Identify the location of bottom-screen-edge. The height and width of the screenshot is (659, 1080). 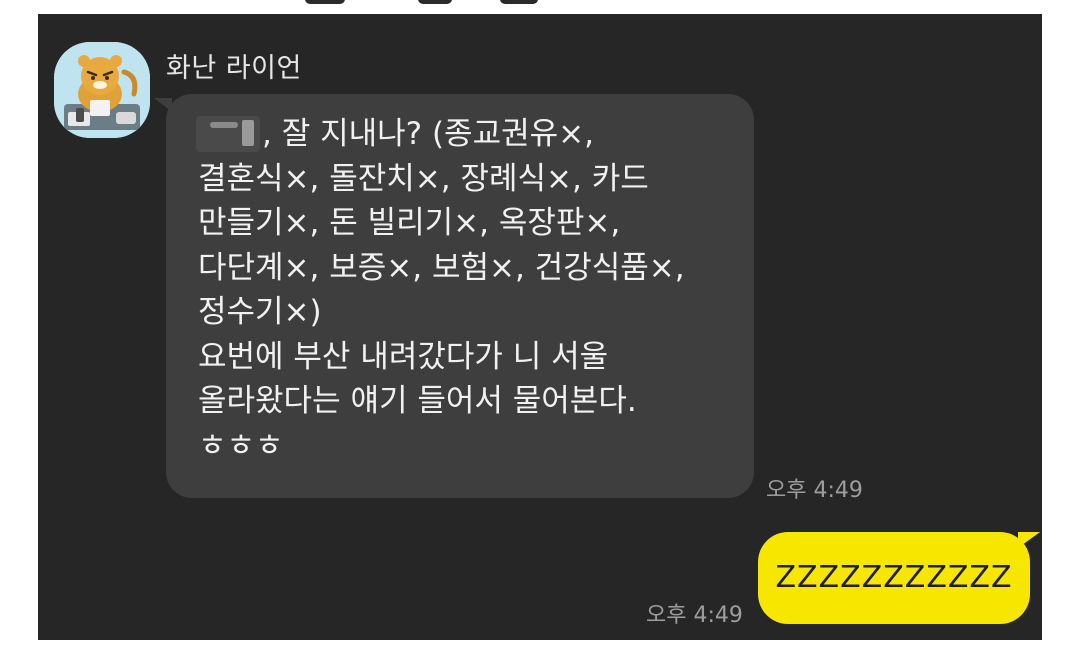
(540, 649).